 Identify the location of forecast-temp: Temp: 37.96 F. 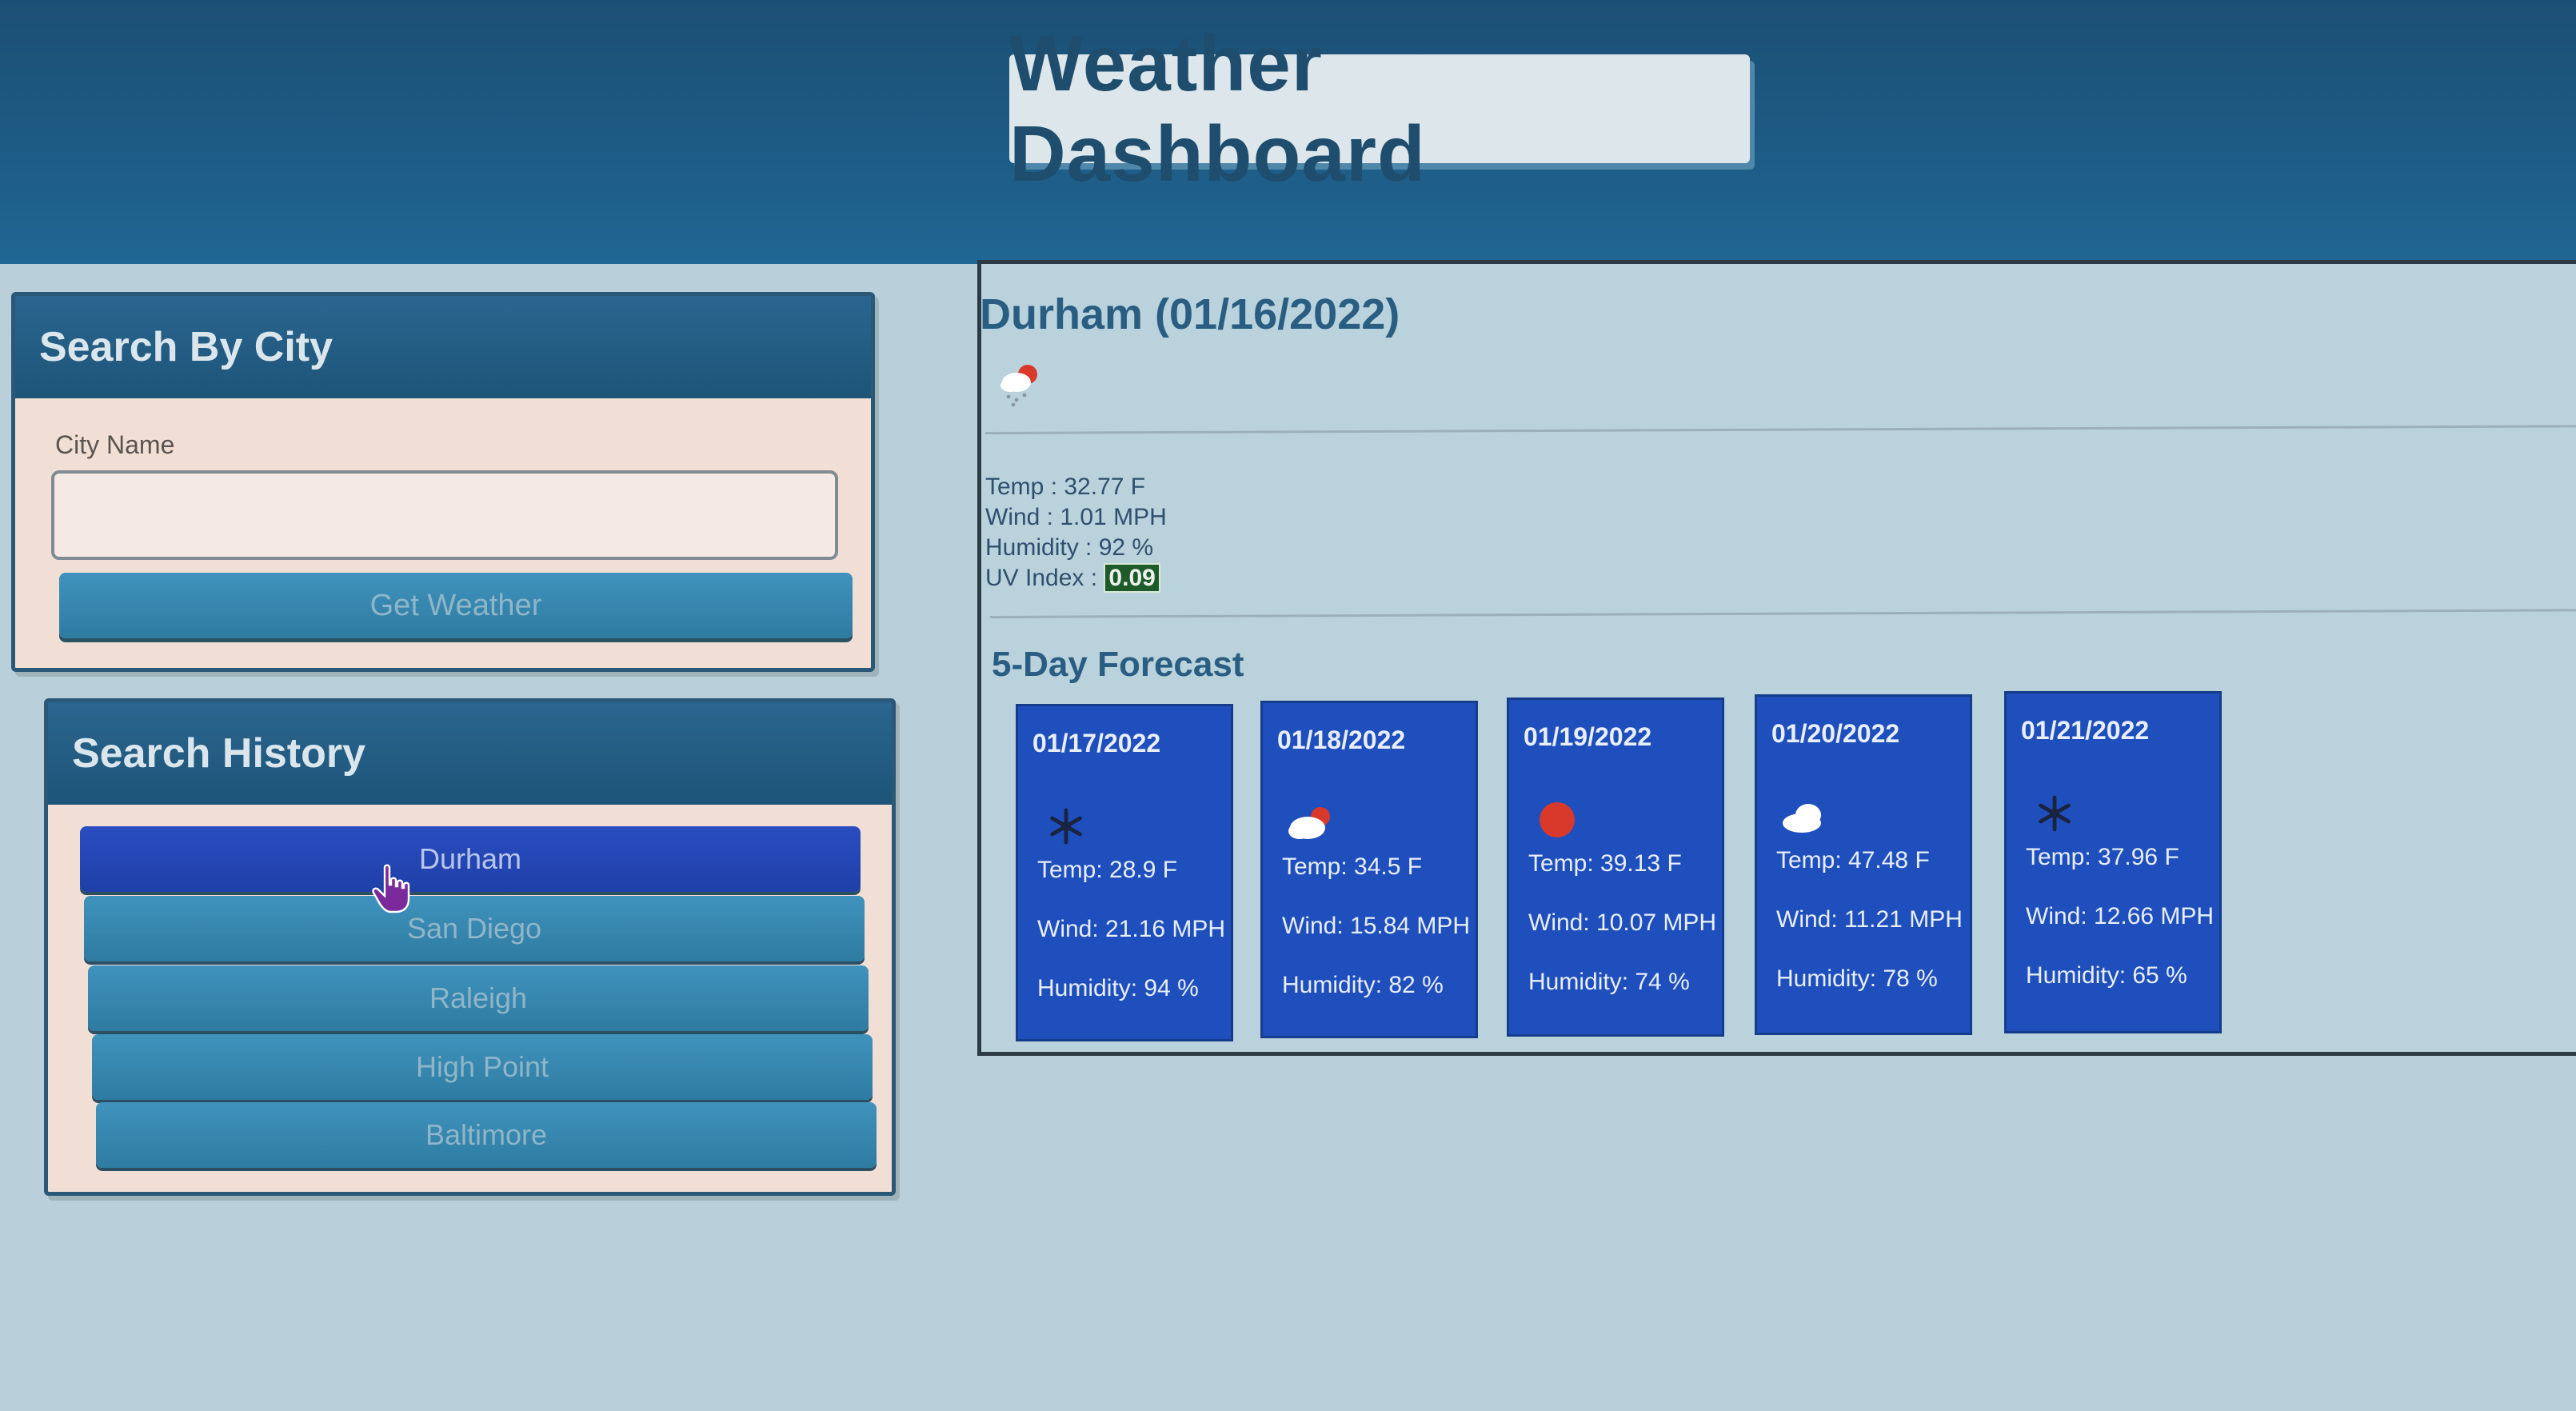
(2102, 857).